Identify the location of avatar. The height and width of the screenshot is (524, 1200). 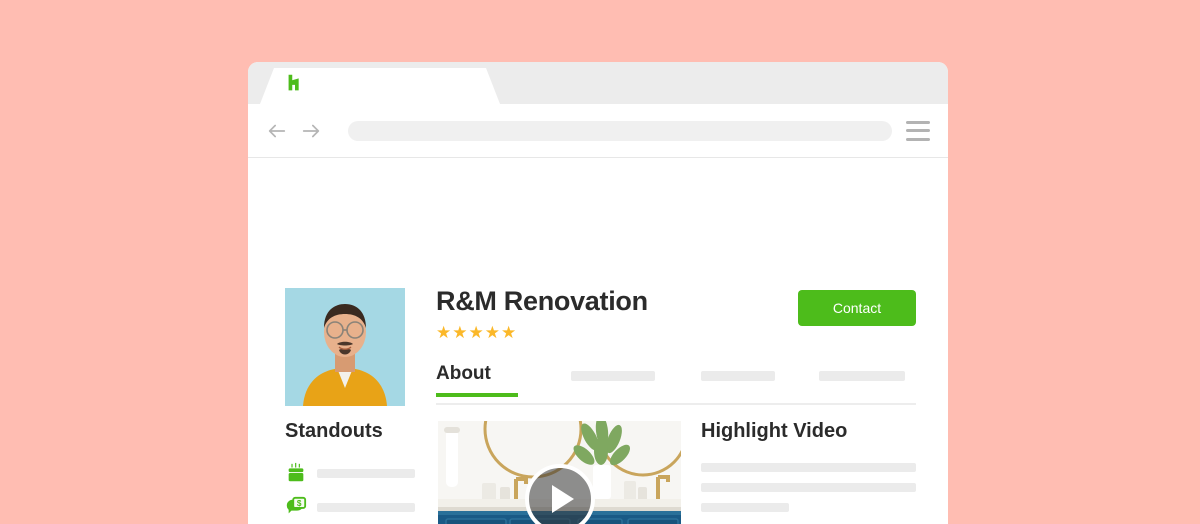
(345, 347).